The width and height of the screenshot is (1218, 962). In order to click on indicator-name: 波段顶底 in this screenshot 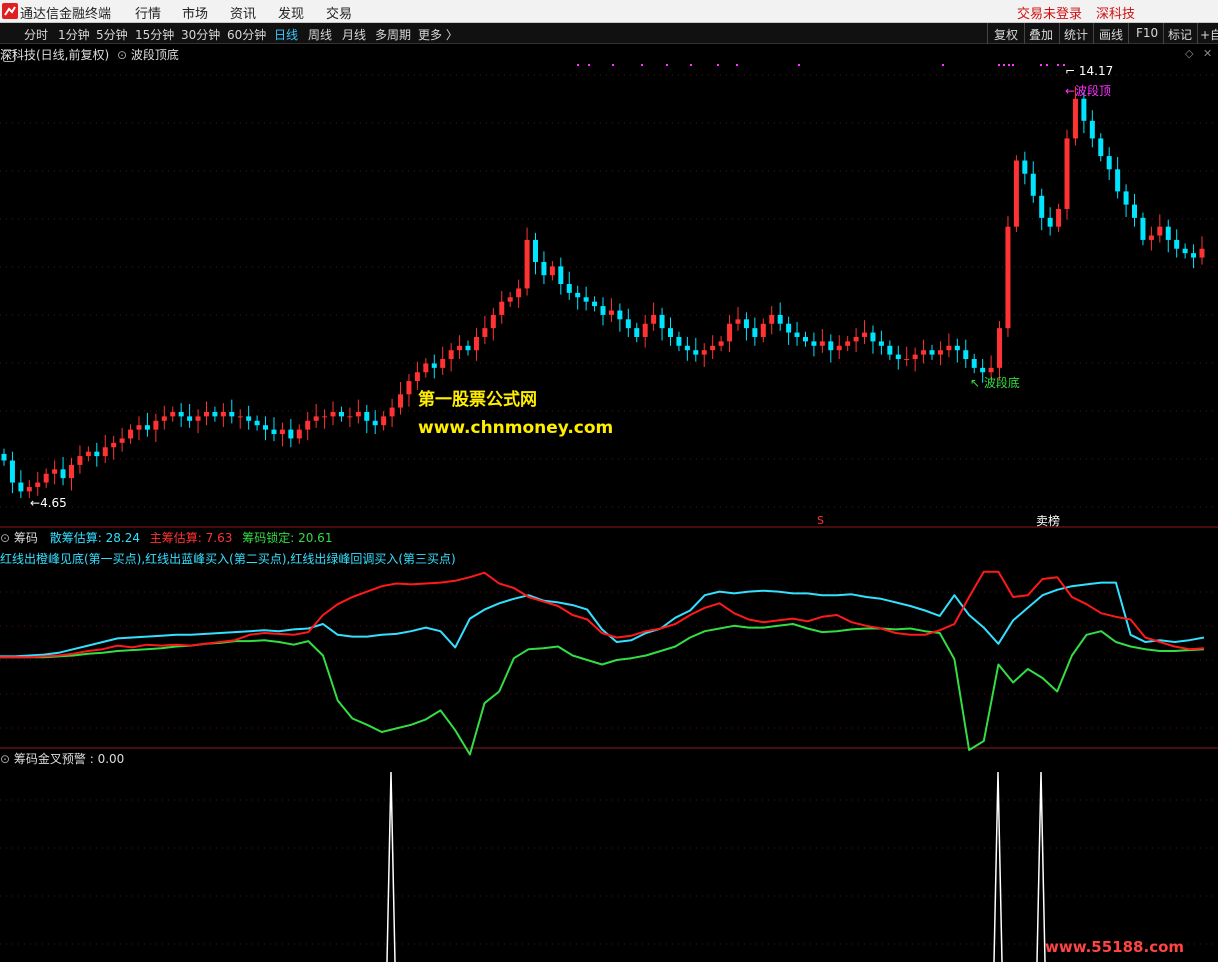, I will do `click(155, 55)`.